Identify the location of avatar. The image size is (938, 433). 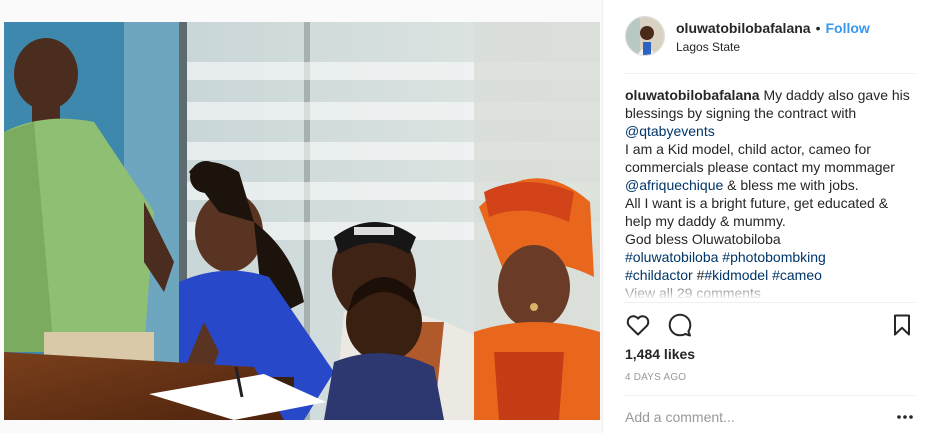
(645, 36).